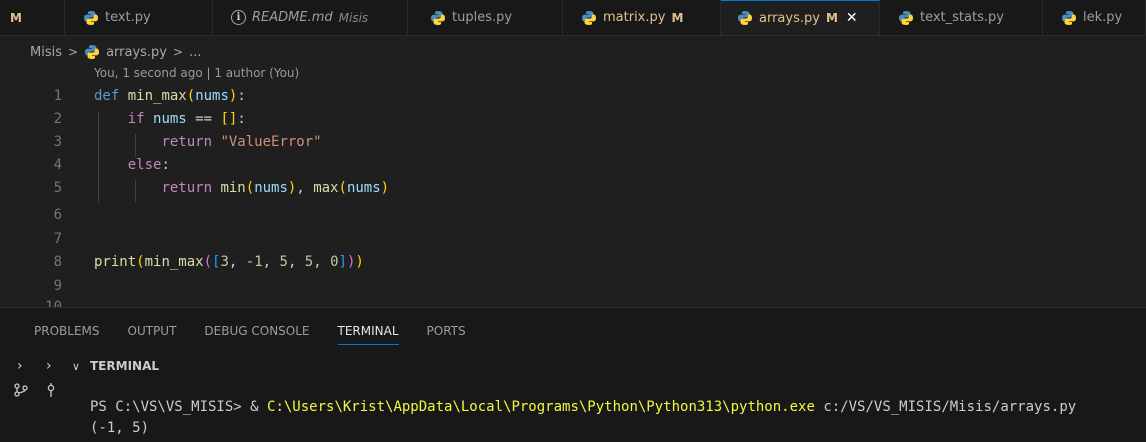 The height and width of the screenshot is (442, 1146). I want to click on line-number: 2, so click(57, 119).